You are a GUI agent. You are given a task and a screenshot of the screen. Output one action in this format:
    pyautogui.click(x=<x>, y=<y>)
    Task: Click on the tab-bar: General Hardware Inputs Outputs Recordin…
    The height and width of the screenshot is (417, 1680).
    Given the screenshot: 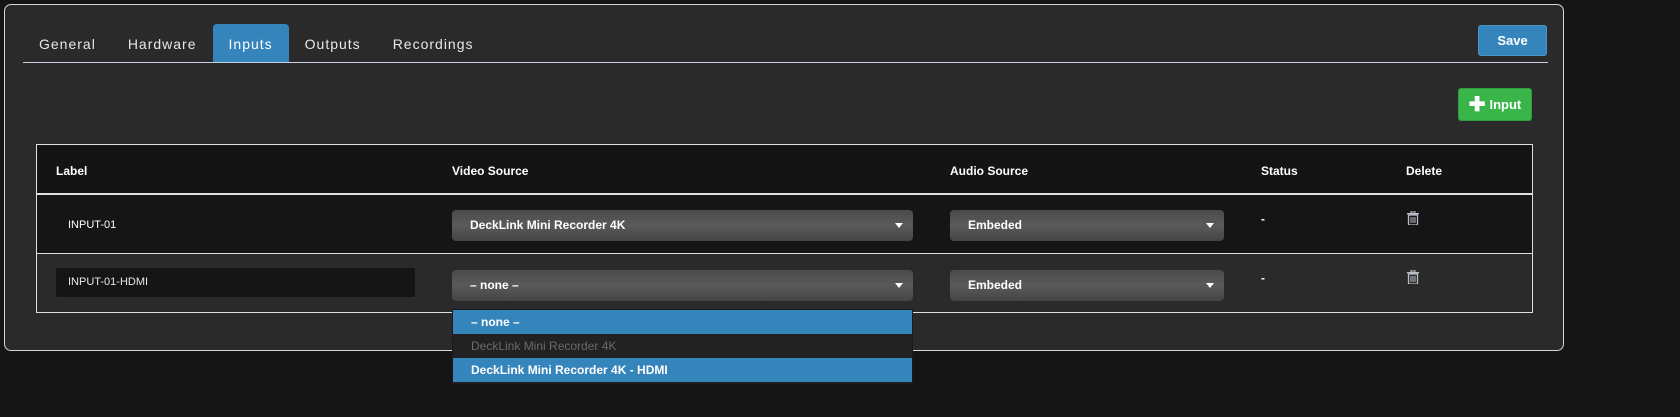 What is the action you would take?
    pyautogui.click(x=785, y=43)
    